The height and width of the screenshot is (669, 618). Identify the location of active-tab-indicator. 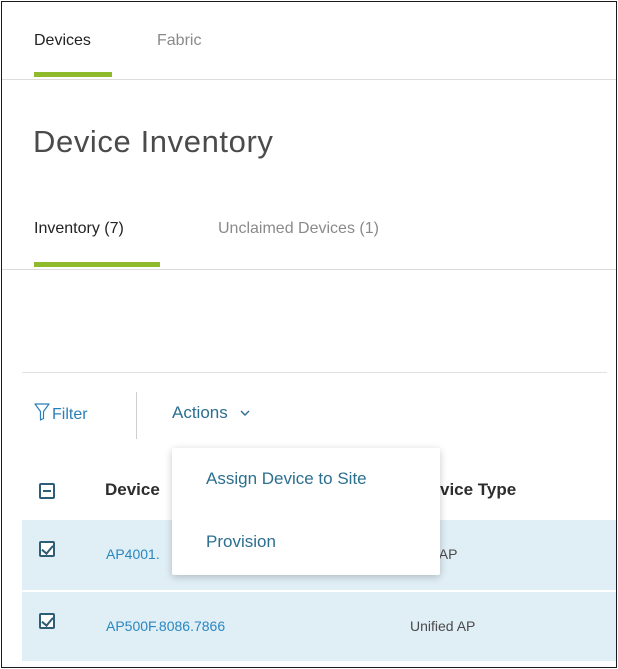
(73, 74).